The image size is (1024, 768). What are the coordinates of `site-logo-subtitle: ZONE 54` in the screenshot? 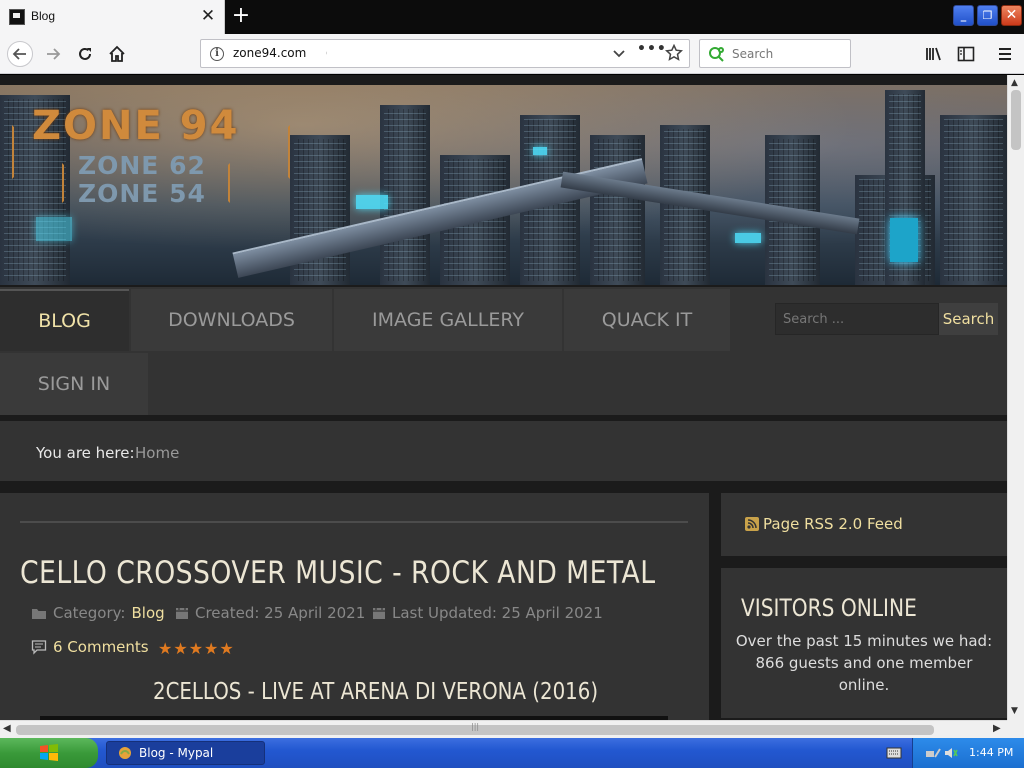 It's located at (142, 193).